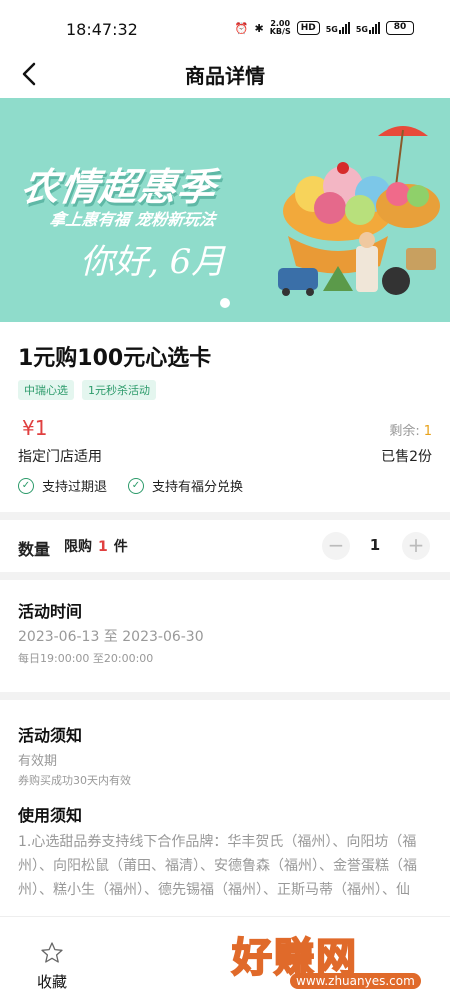 The image size is (450, 1000). What do you see at coordinates (50, 735) in the screenshot?
I see `activity-notice-heading: 活动须知` at bounding box center [50, 735].